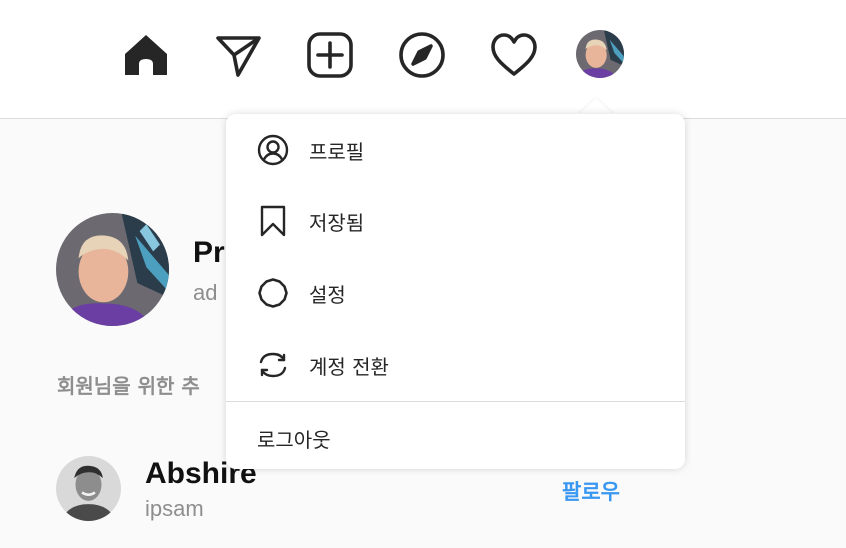 The image size is (846, 548). What do you see at coordinates (327, 294) in the screenshot?
I see `menu-item-label: 설정` at bounding box center [327, 294].